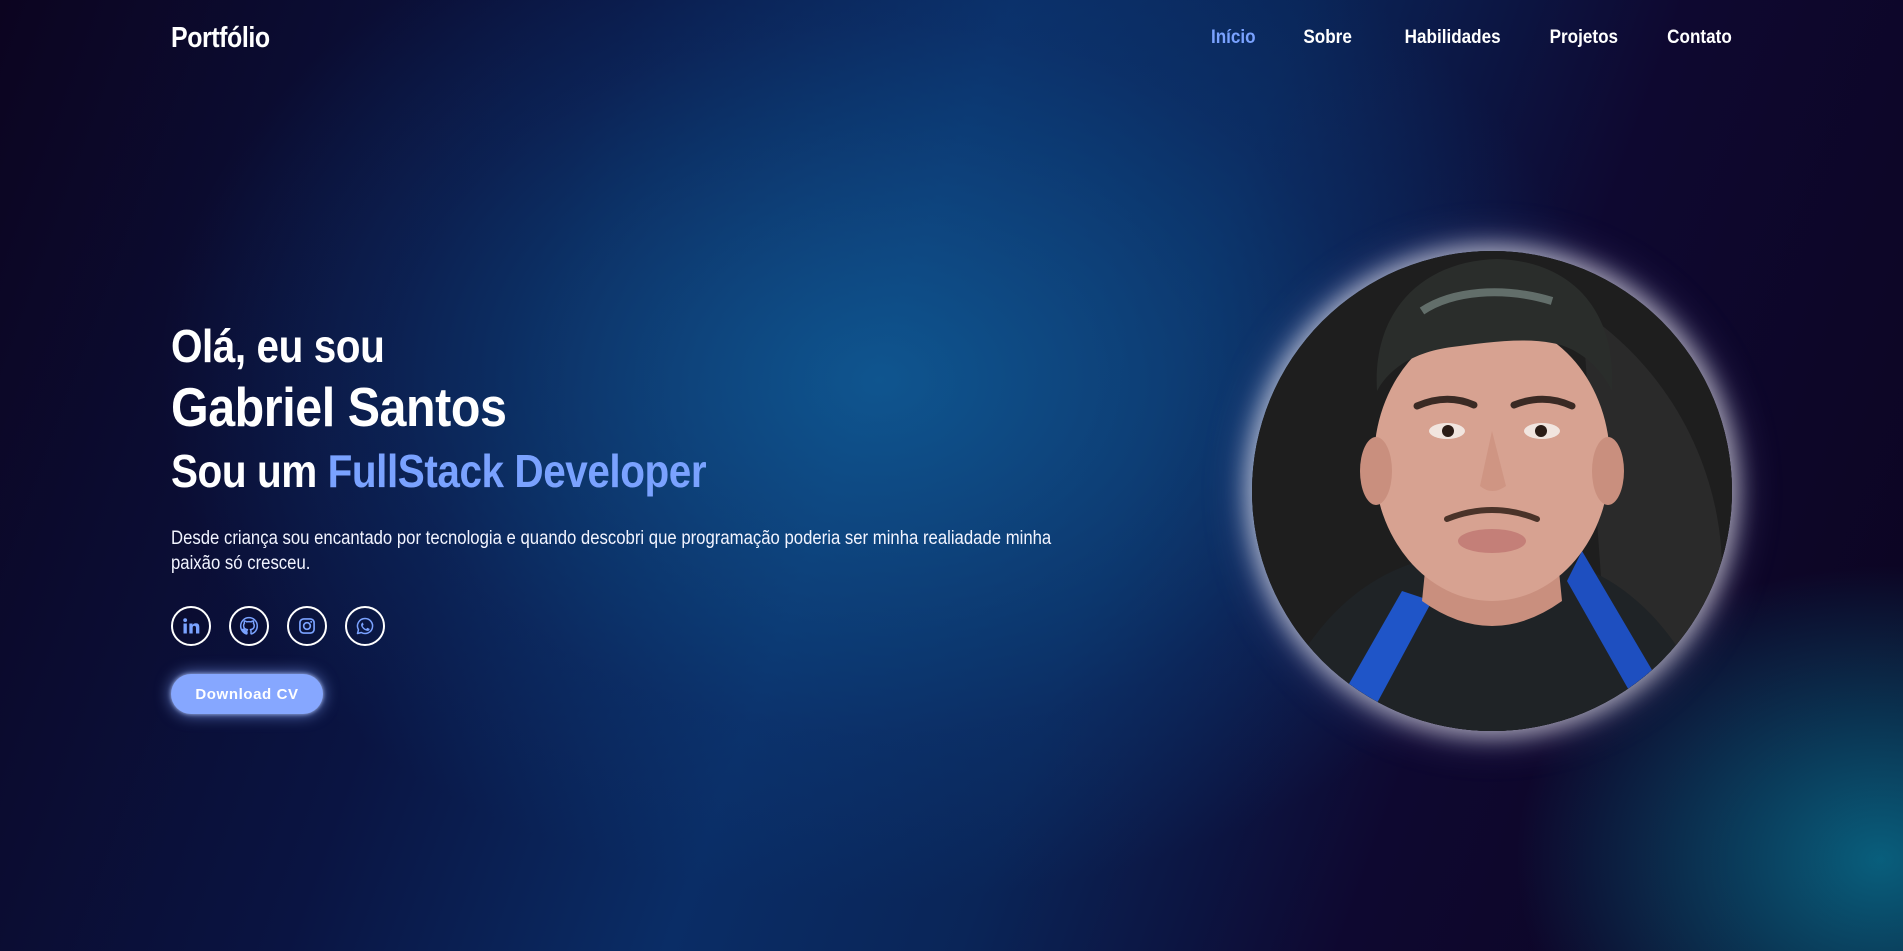 This screenshot has height=951, width=1903. What do you see at coordinates (1233, 38) in the screenshot?
I see `nav-link-inicio: Início` at bounding box center [1233, 38].